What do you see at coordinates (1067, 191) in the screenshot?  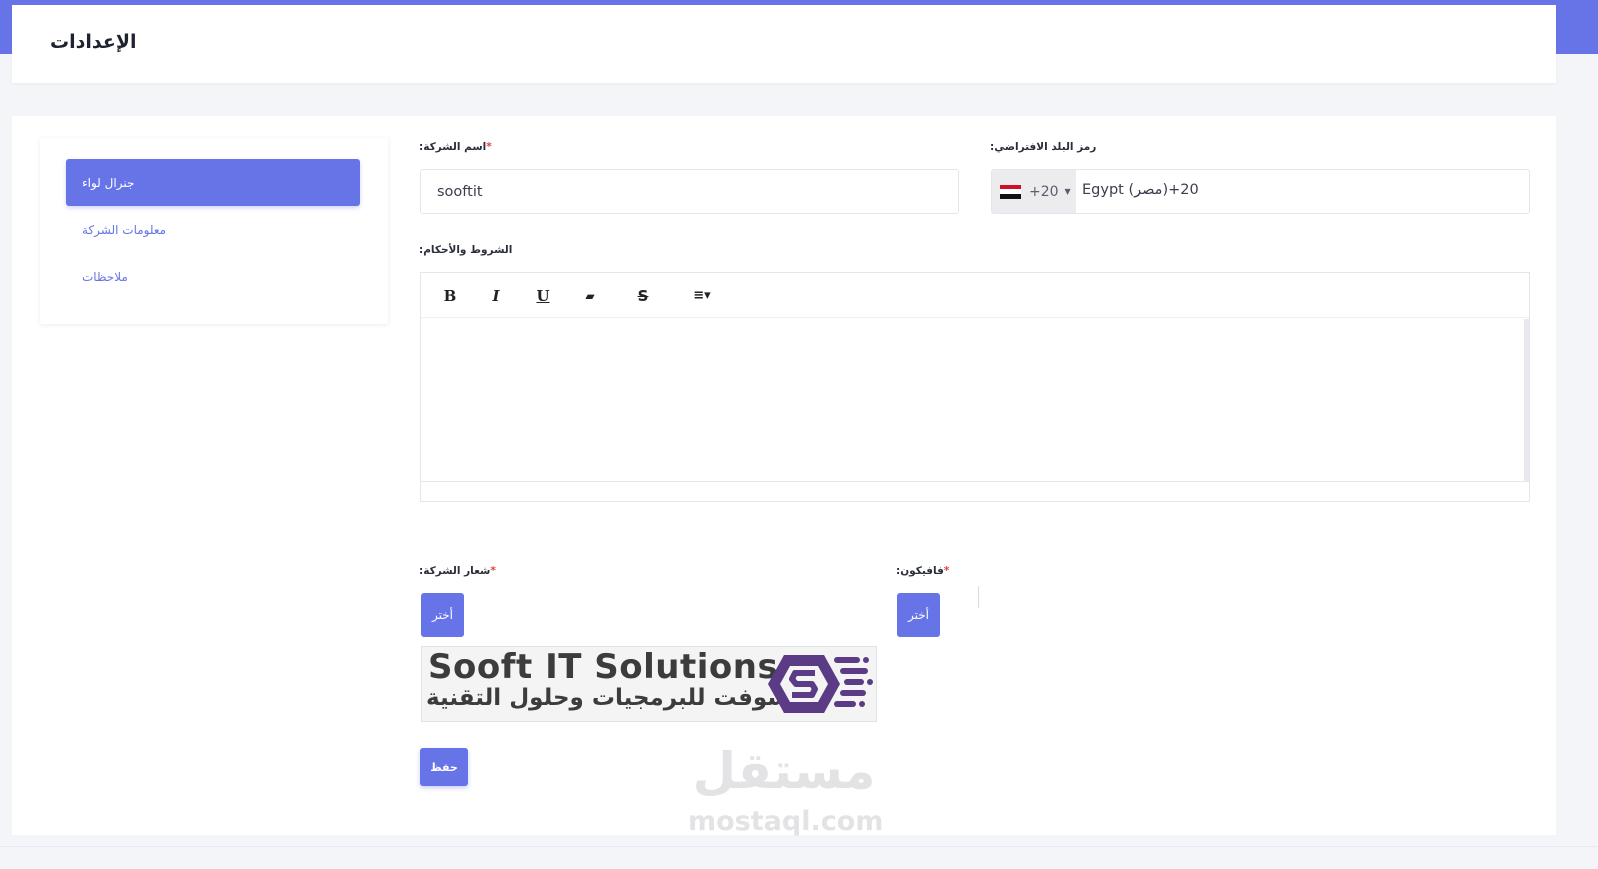 I see `caret-down-icon: ▼` at bounding box center [1067, 191].